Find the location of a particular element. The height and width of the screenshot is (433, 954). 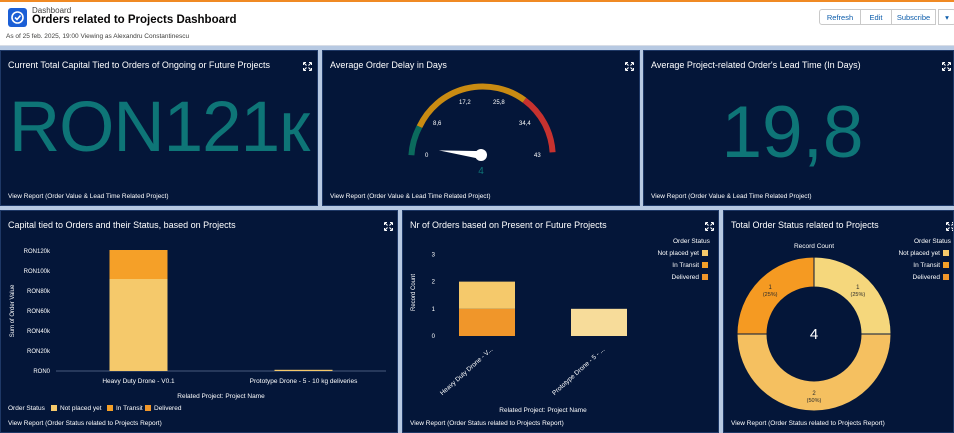

gauge-tick-1: 8,6 is located at coordinates (437, 124).